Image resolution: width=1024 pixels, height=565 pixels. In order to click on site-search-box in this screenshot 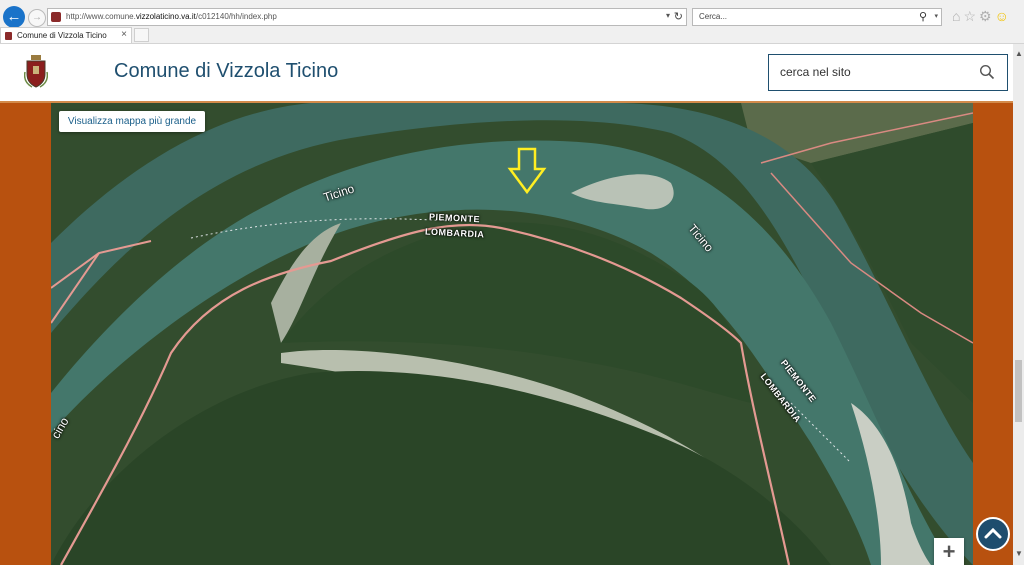, I will do `click(888, 72)`.